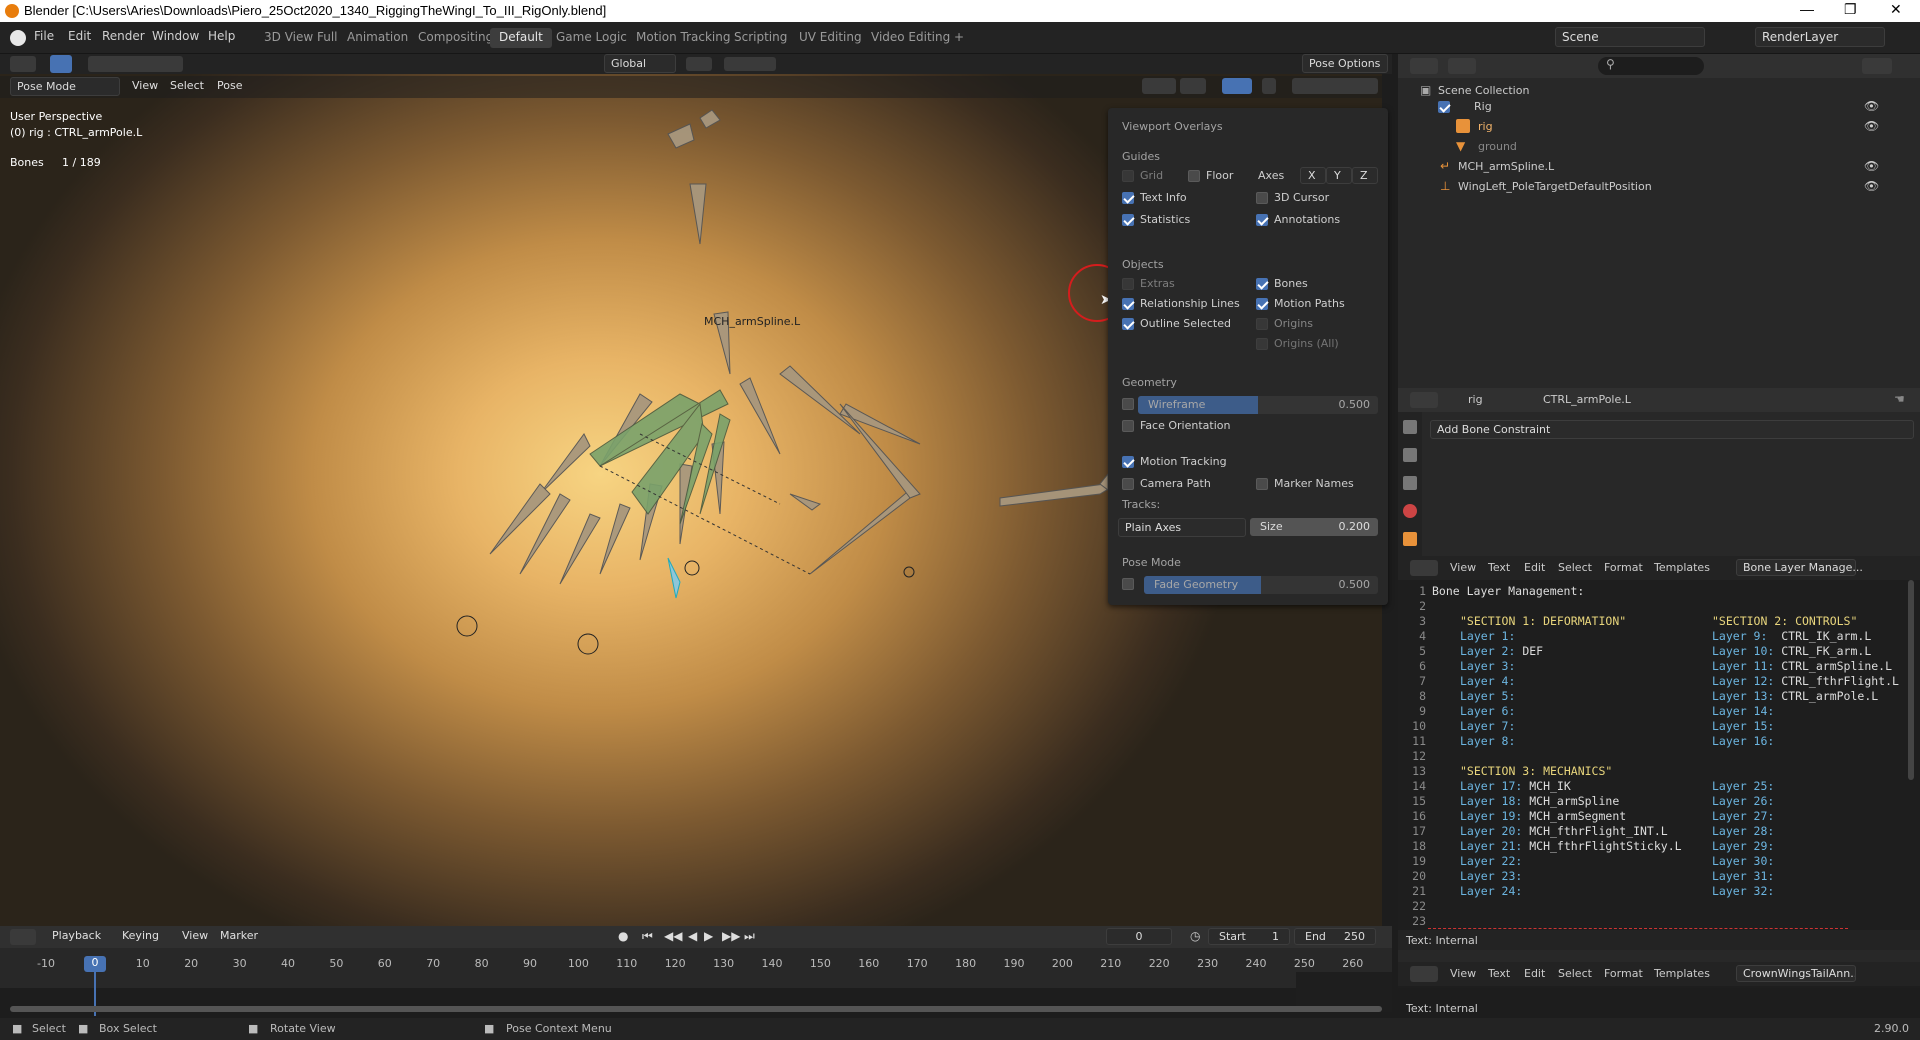 This screenshot has height=1040, width=1920. Describe the element at coordinates (145, 85) in the screenshot. I see `view-menu: View` at that location.